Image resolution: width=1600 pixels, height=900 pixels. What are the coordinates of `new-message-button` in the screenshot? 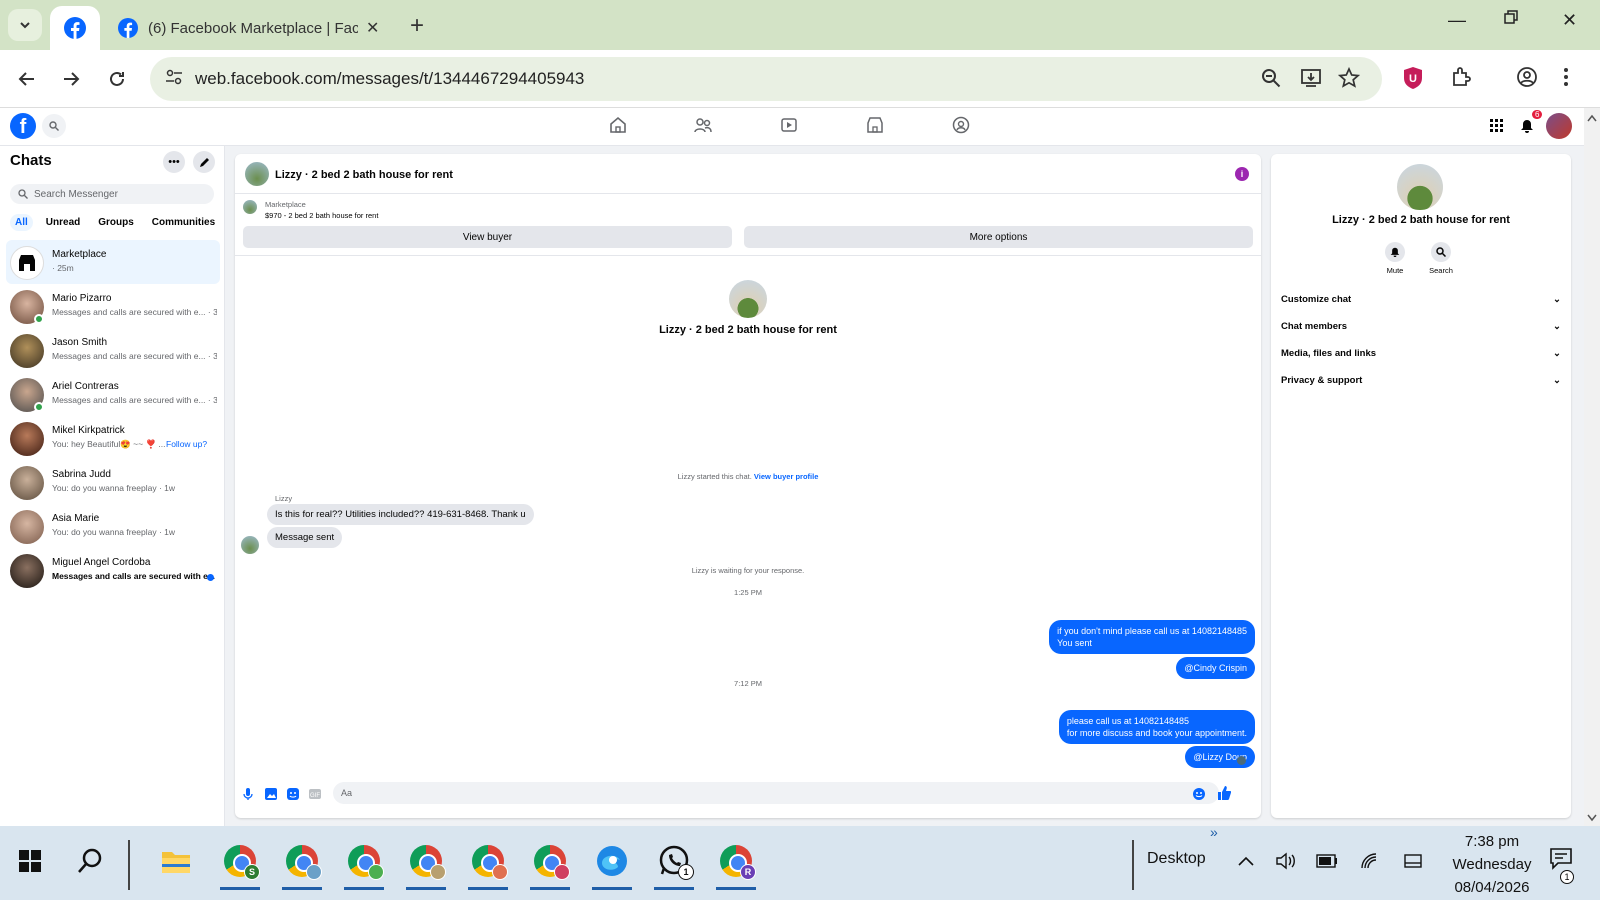 It's located at (204, 162).